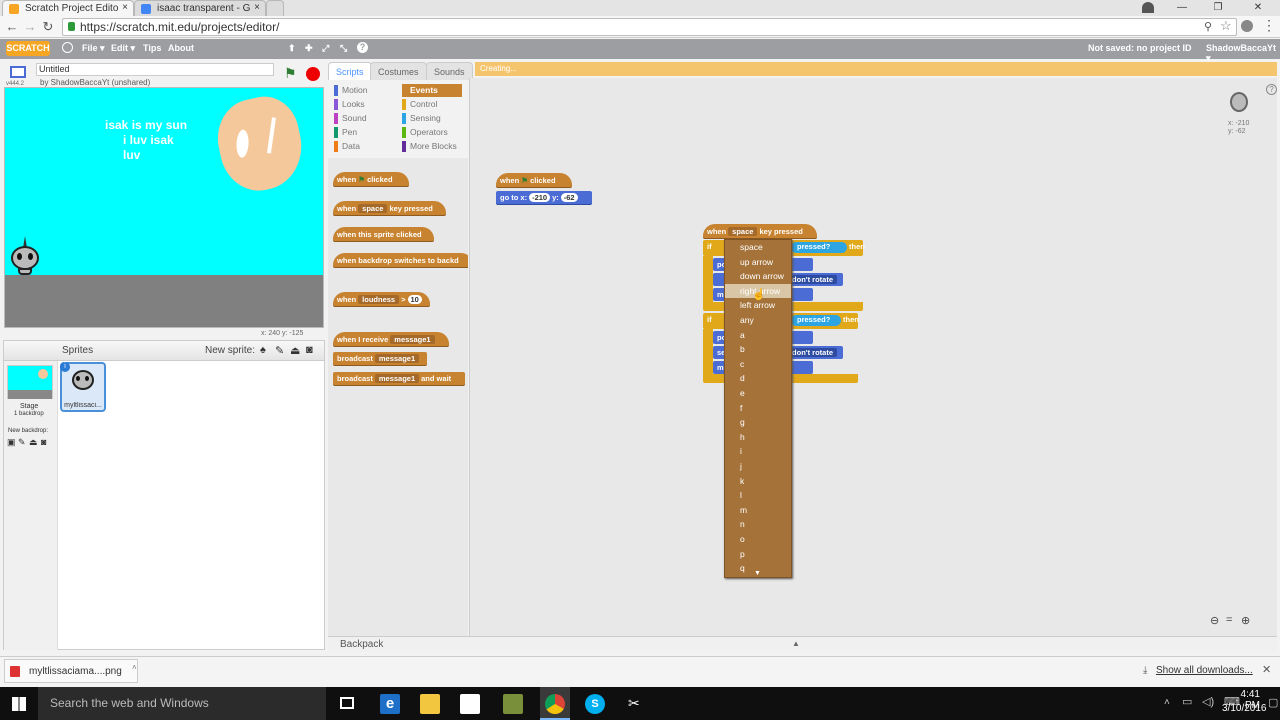 Image resolution: width=1280 pixels, height=720 pixels. I want to click on key-option: m, so click(758, 510).